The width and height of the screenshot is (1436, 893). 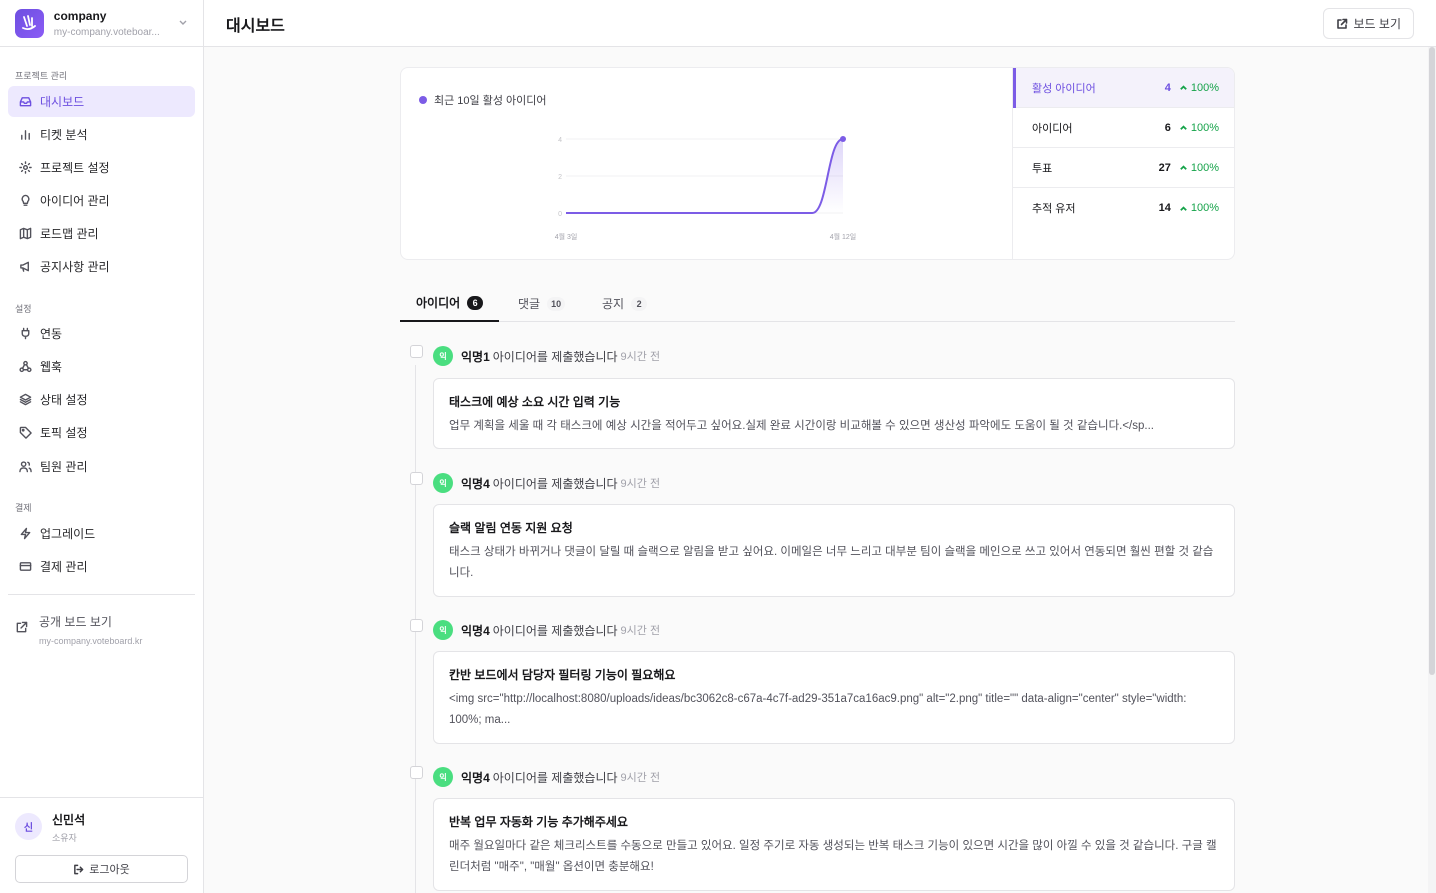 I want to click on view-board-label: 보드 보기, so click(x=1377, y=24).